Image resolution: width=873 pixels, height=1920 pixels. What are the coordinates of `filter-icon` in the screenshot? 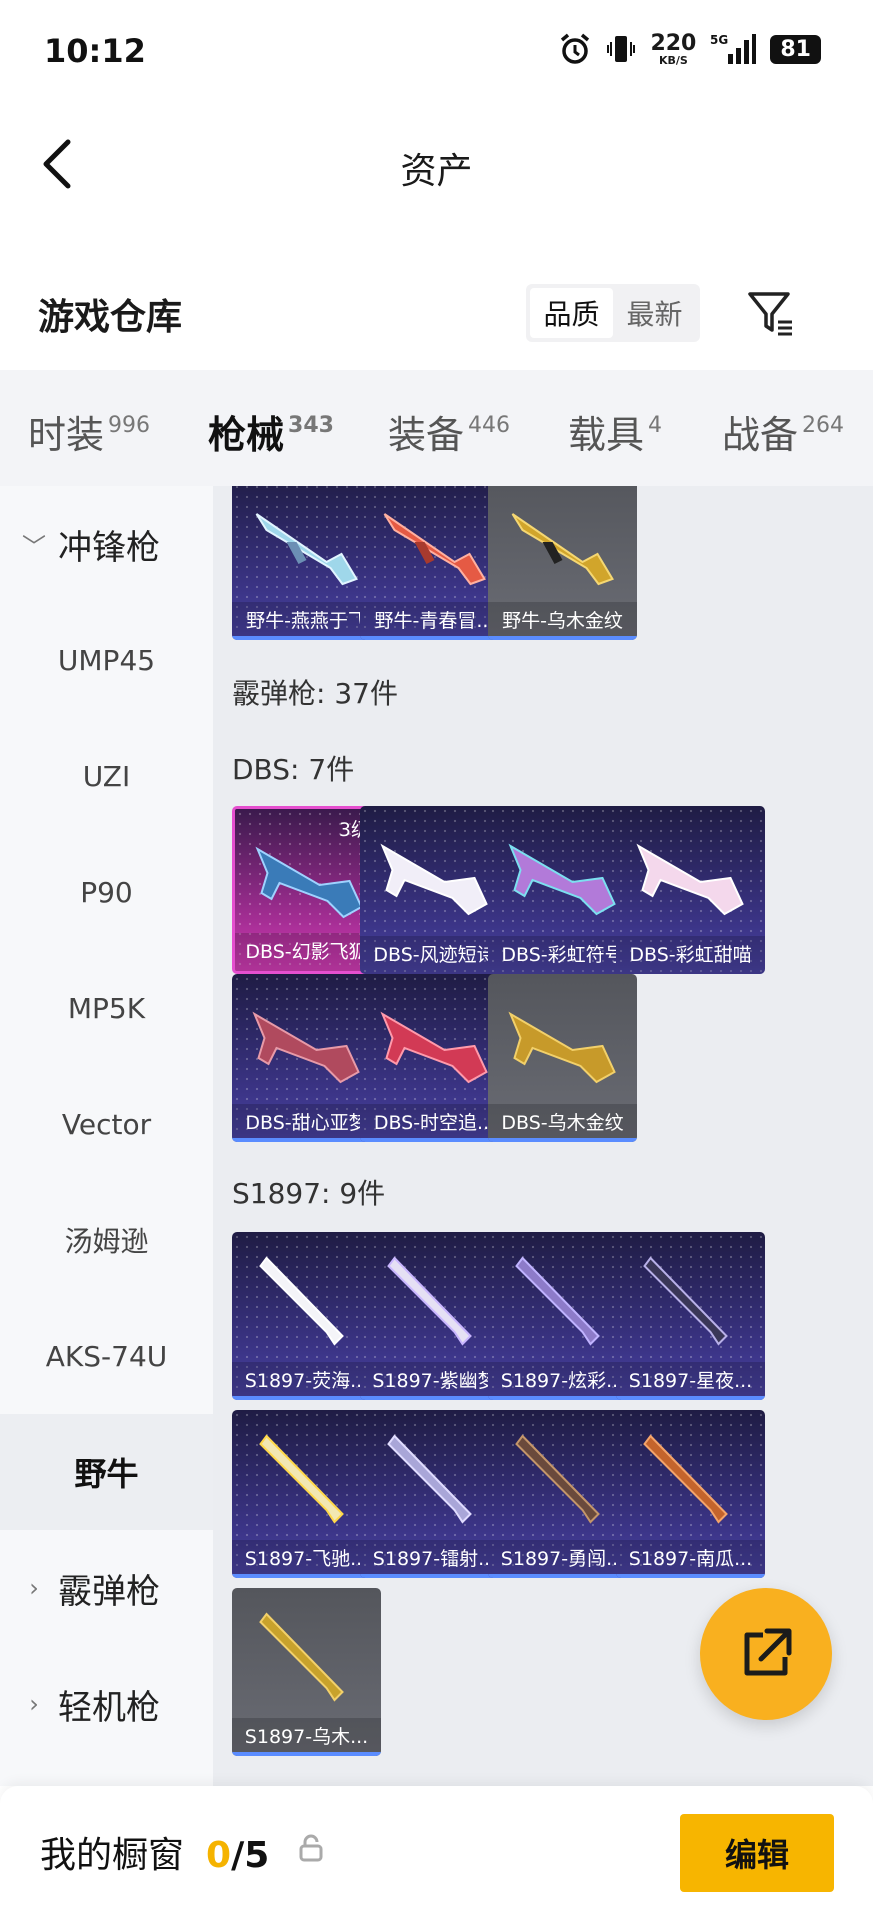 It's located at (771, 313).